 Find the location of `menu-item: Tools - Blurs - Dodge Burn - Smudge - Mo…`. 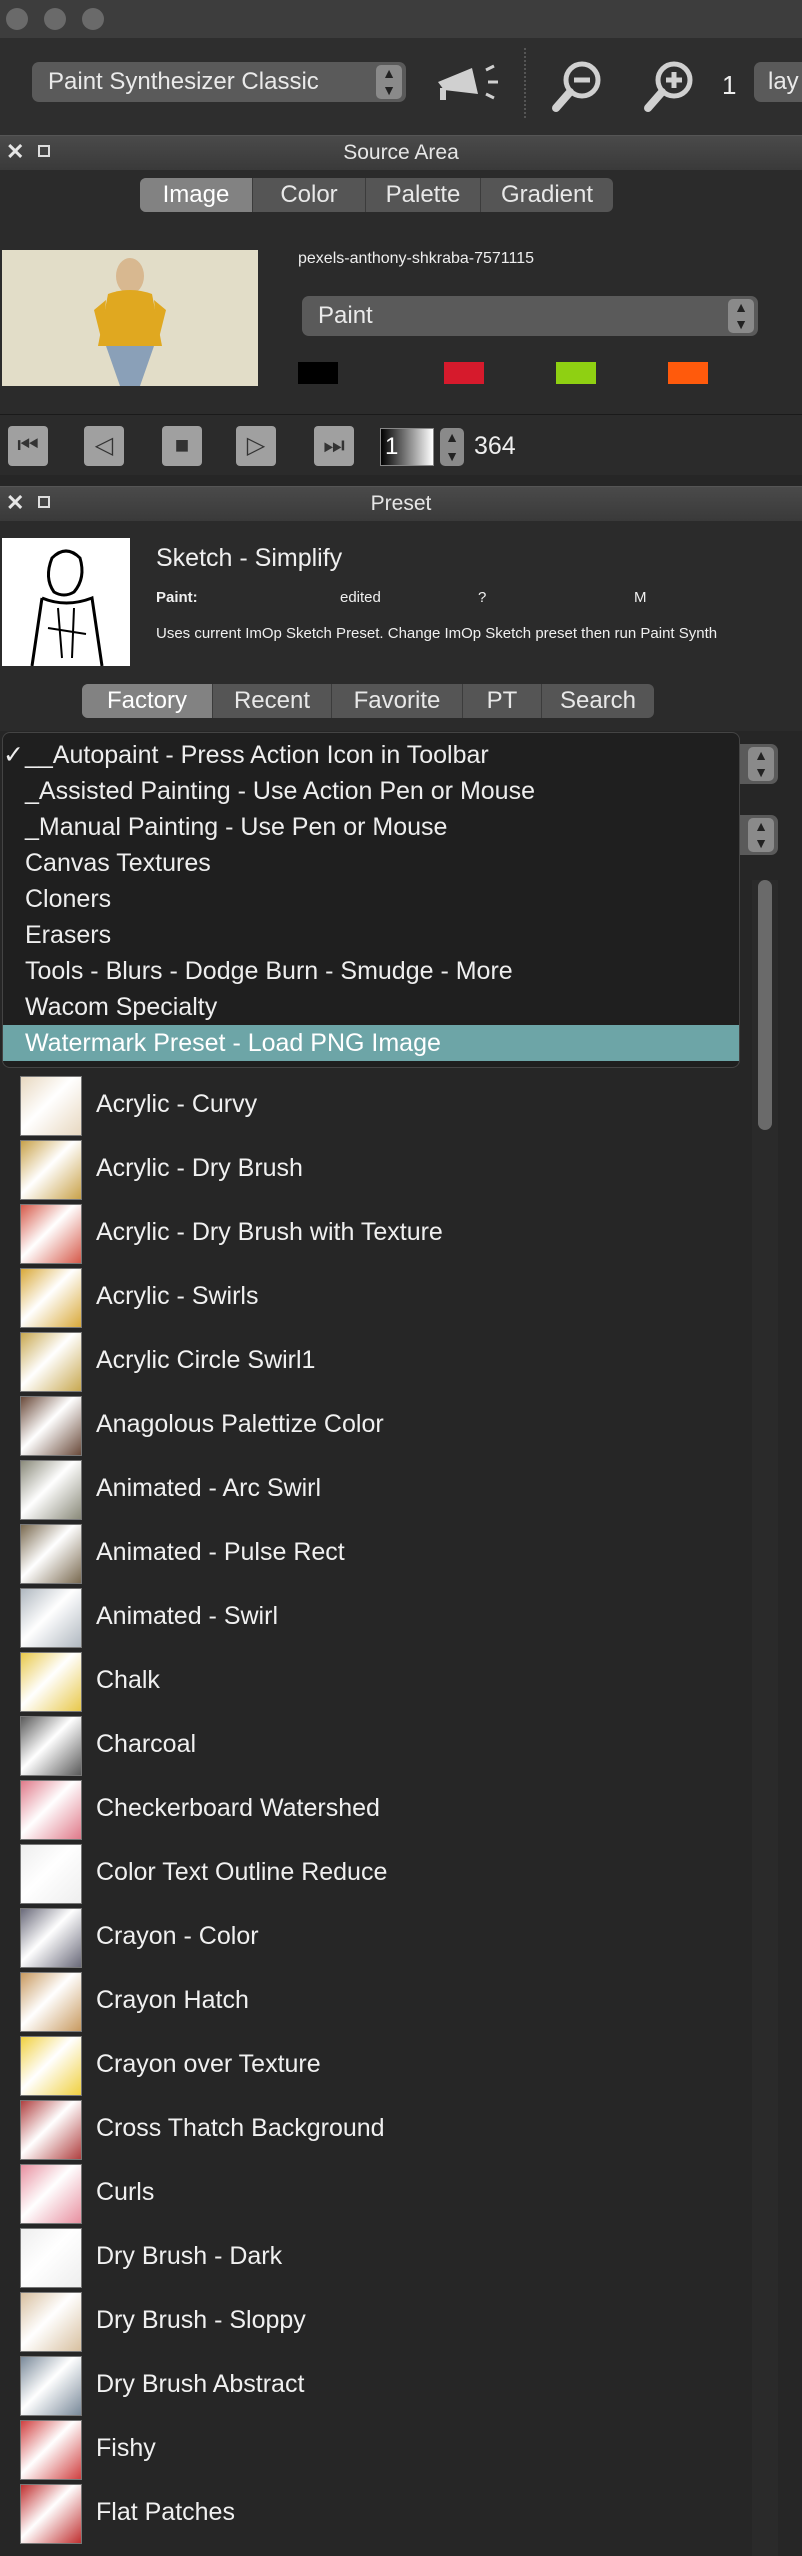

menu-item: Tools - Blurs - Dodge Burn - Smudge - Mo… is located at coordinates (371, 971).